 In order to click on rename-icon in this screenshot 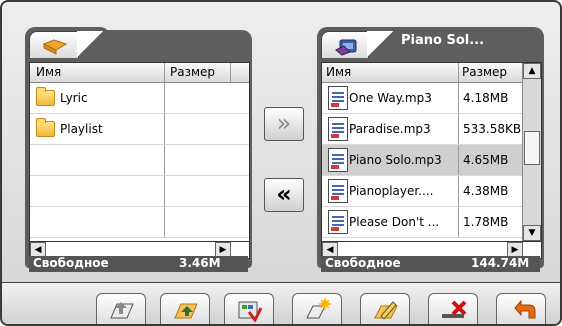, I will do `click(386, 310)`.